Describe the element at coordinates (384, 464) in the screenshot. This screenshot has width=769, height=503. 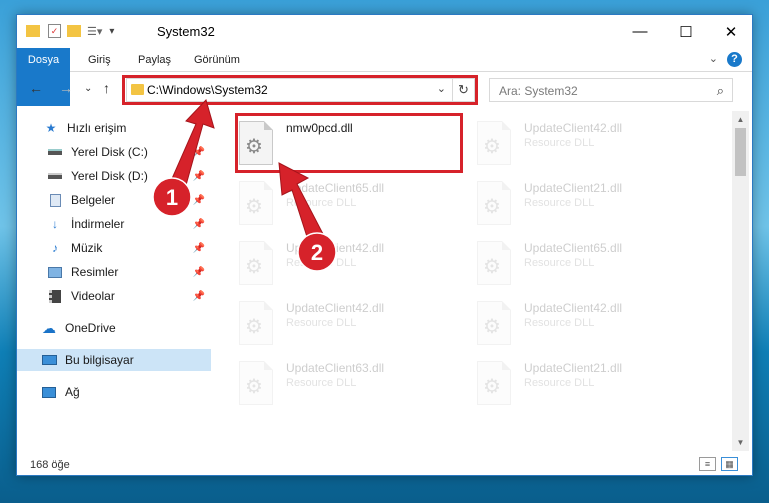
I see `status-bar: 168 öğe ≡ ▦` at that location.